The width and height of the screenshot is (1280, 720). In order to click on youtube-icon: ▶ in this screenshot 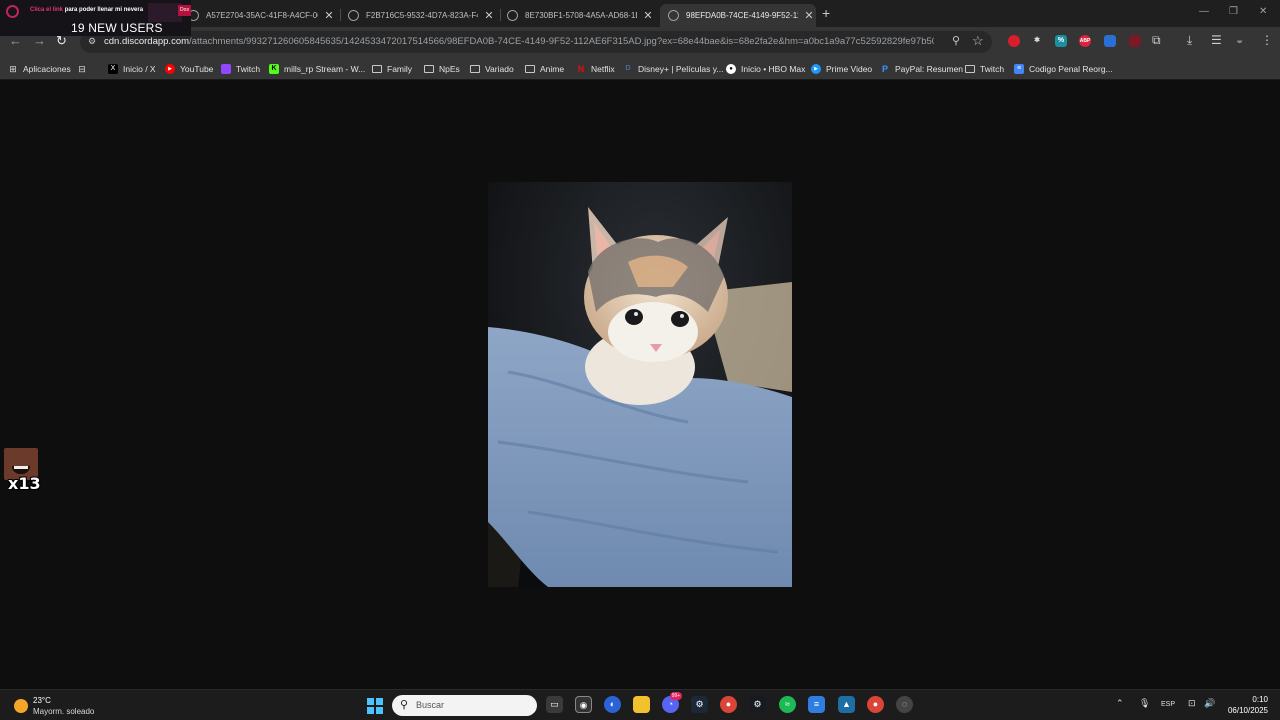, I will do `click(170, 69)`.